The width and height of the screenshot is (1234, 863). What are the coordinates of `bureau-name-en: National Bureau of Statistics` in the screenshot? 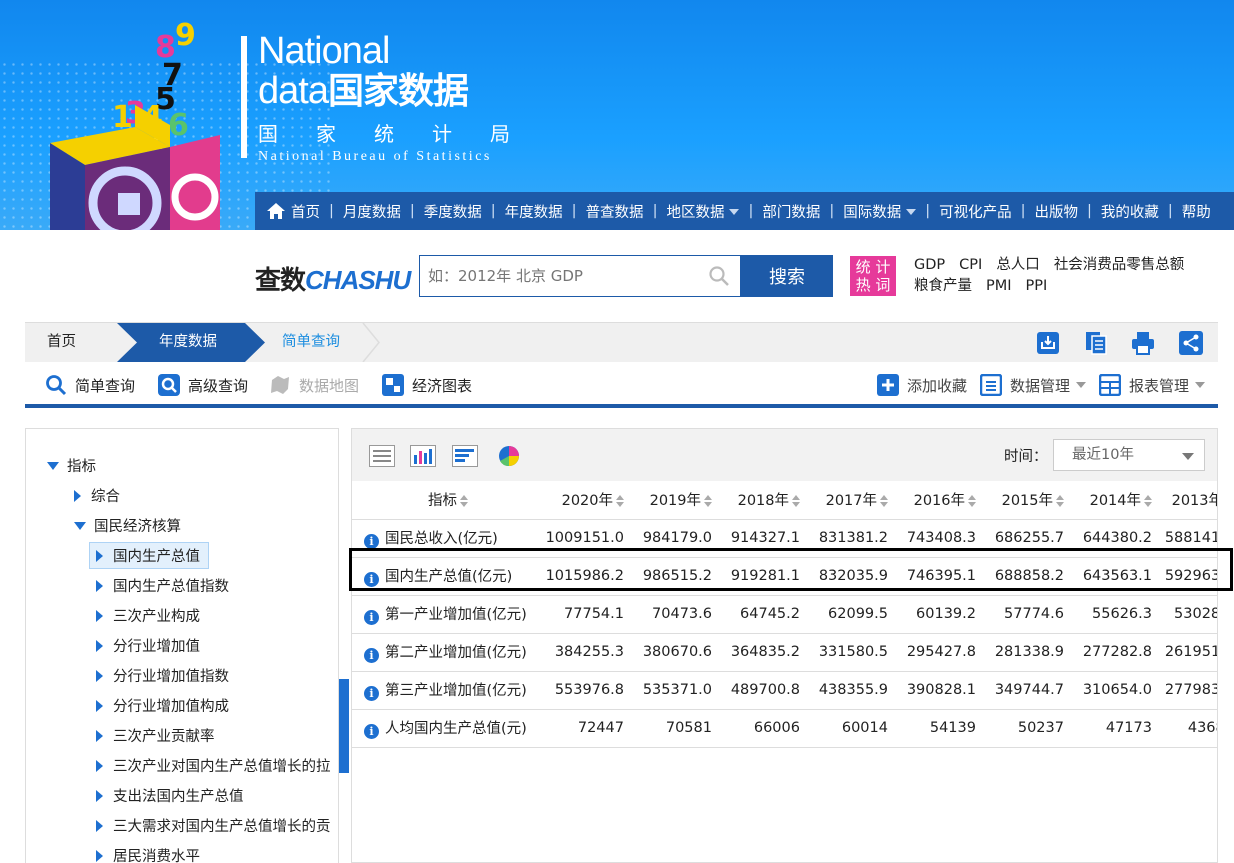 It's located at (375, 156).